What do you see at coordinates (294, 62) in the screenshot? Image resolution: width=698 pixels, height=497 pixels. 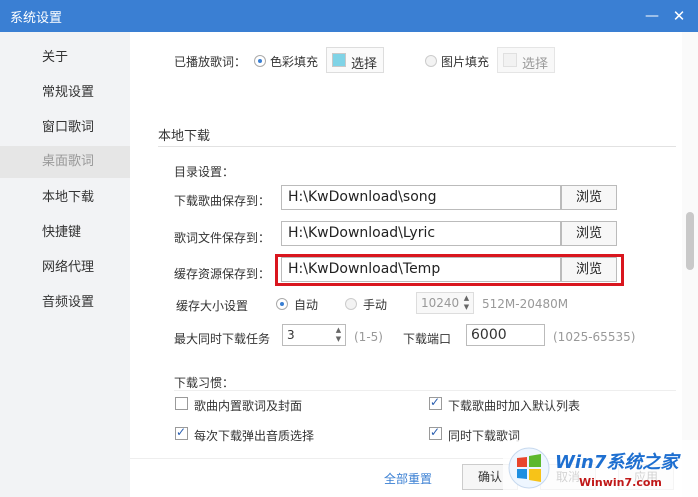 I see `color-fill-label: 色彩填充` at bounding box center [294, 62].